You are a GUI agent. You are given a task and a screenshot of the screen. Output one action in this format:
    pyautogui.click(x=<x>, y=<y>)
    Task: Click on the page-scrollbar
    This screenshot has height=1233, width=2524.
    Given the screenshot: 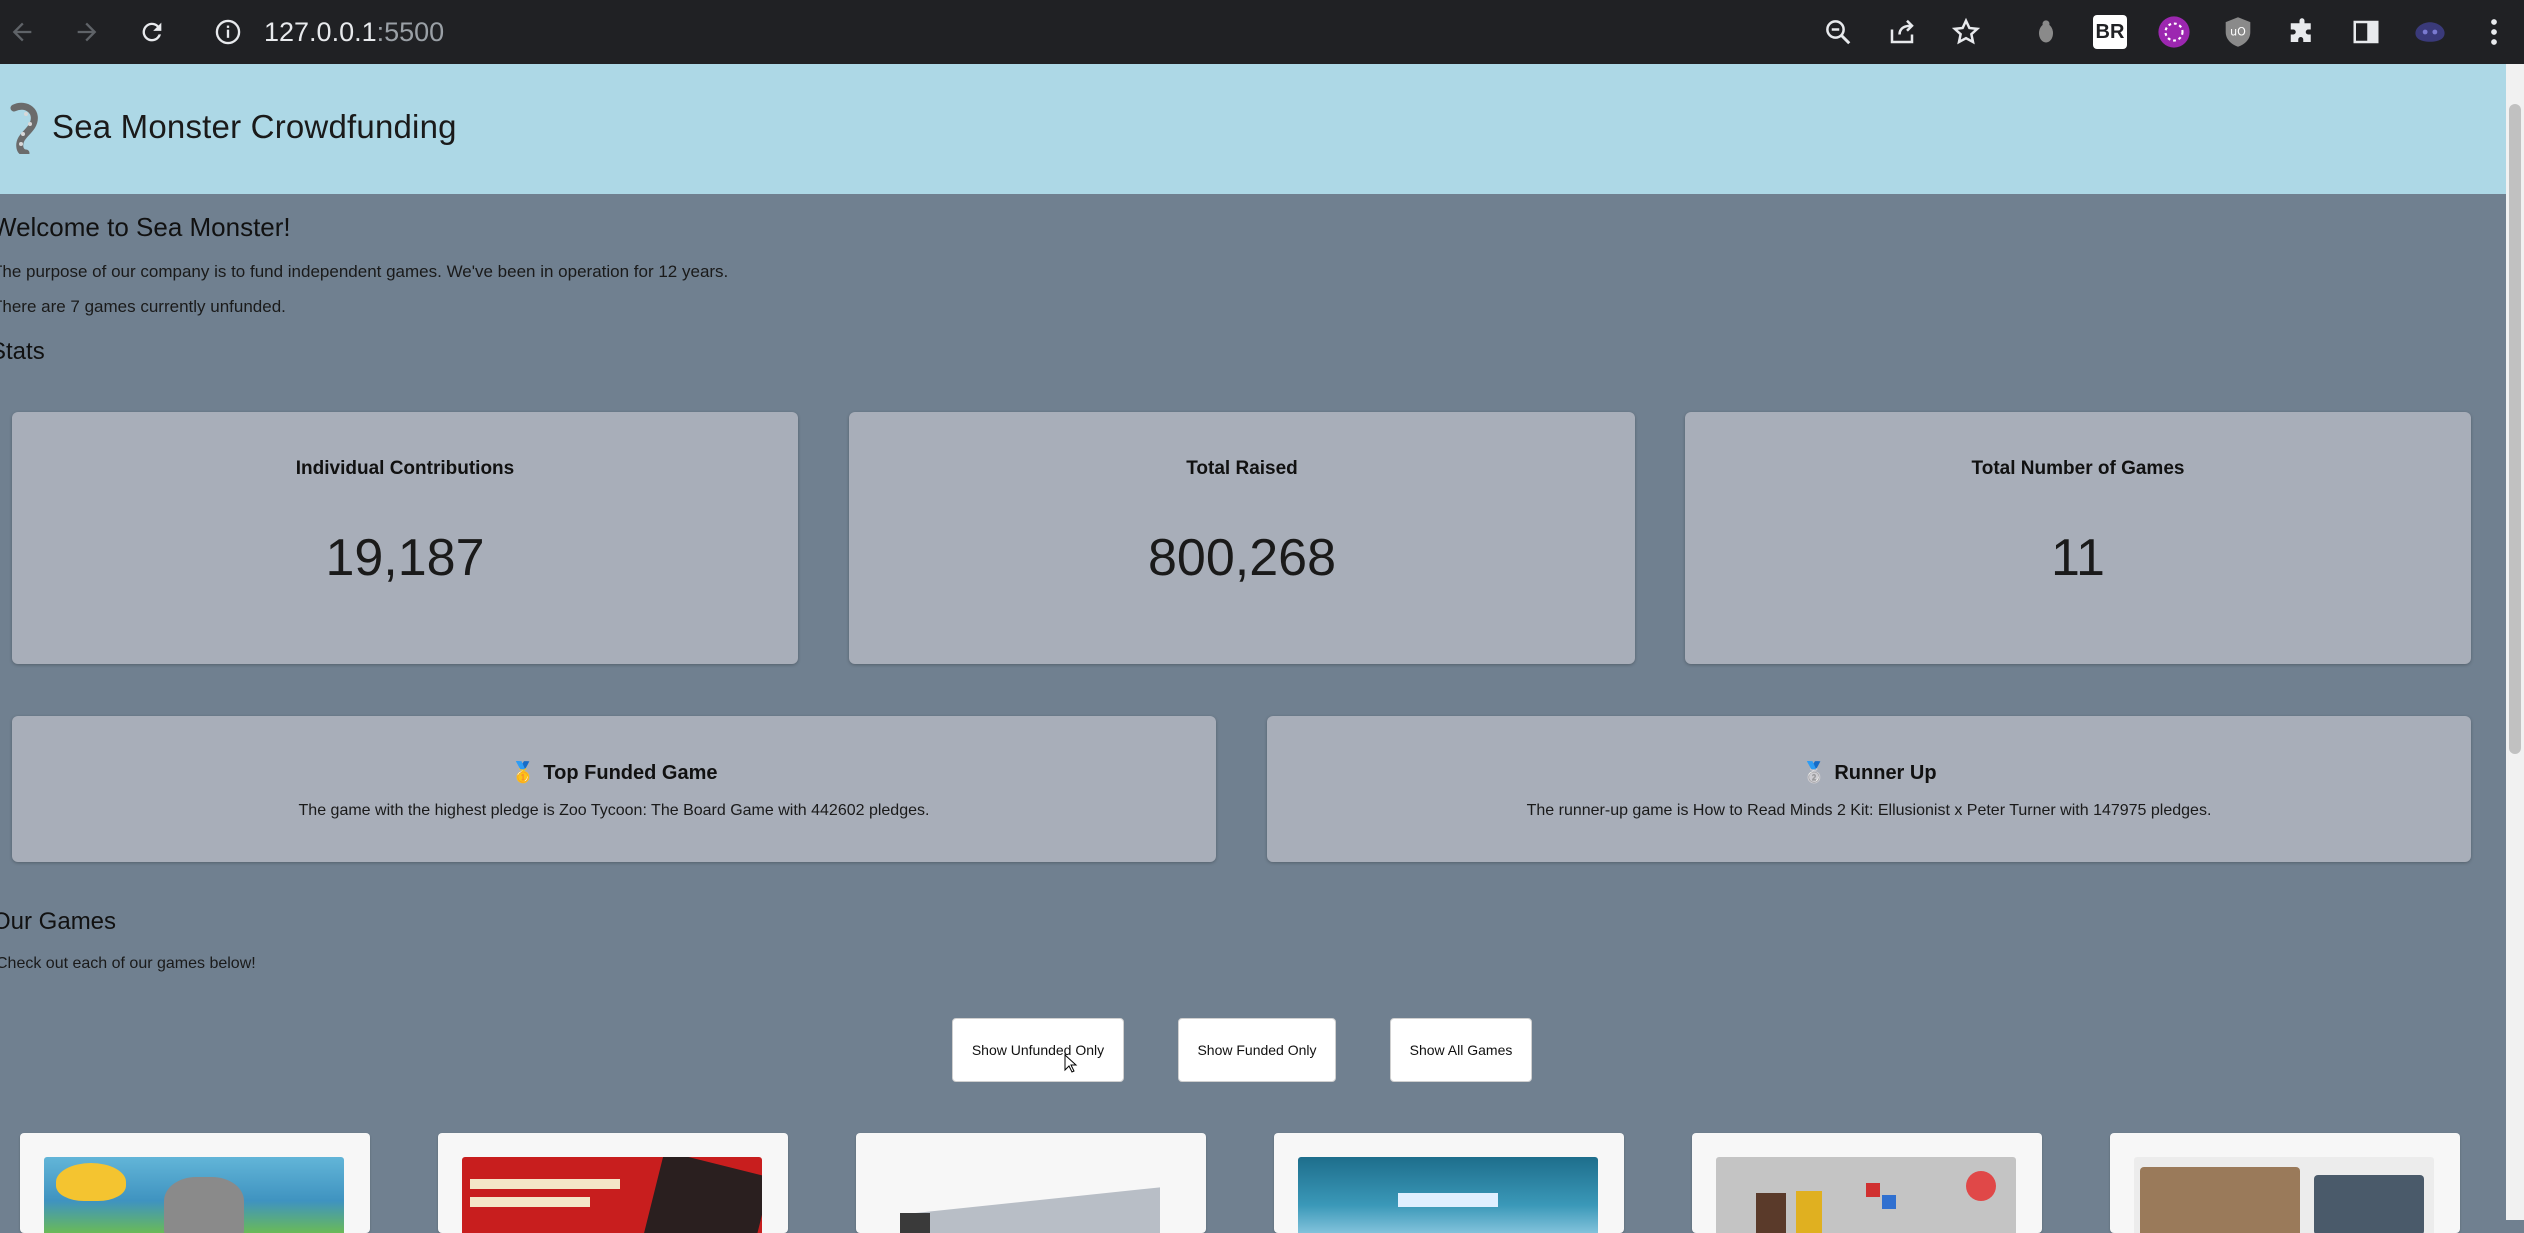 What is the action you would take?
    pyautogui.click(x=2515, y=642)
    